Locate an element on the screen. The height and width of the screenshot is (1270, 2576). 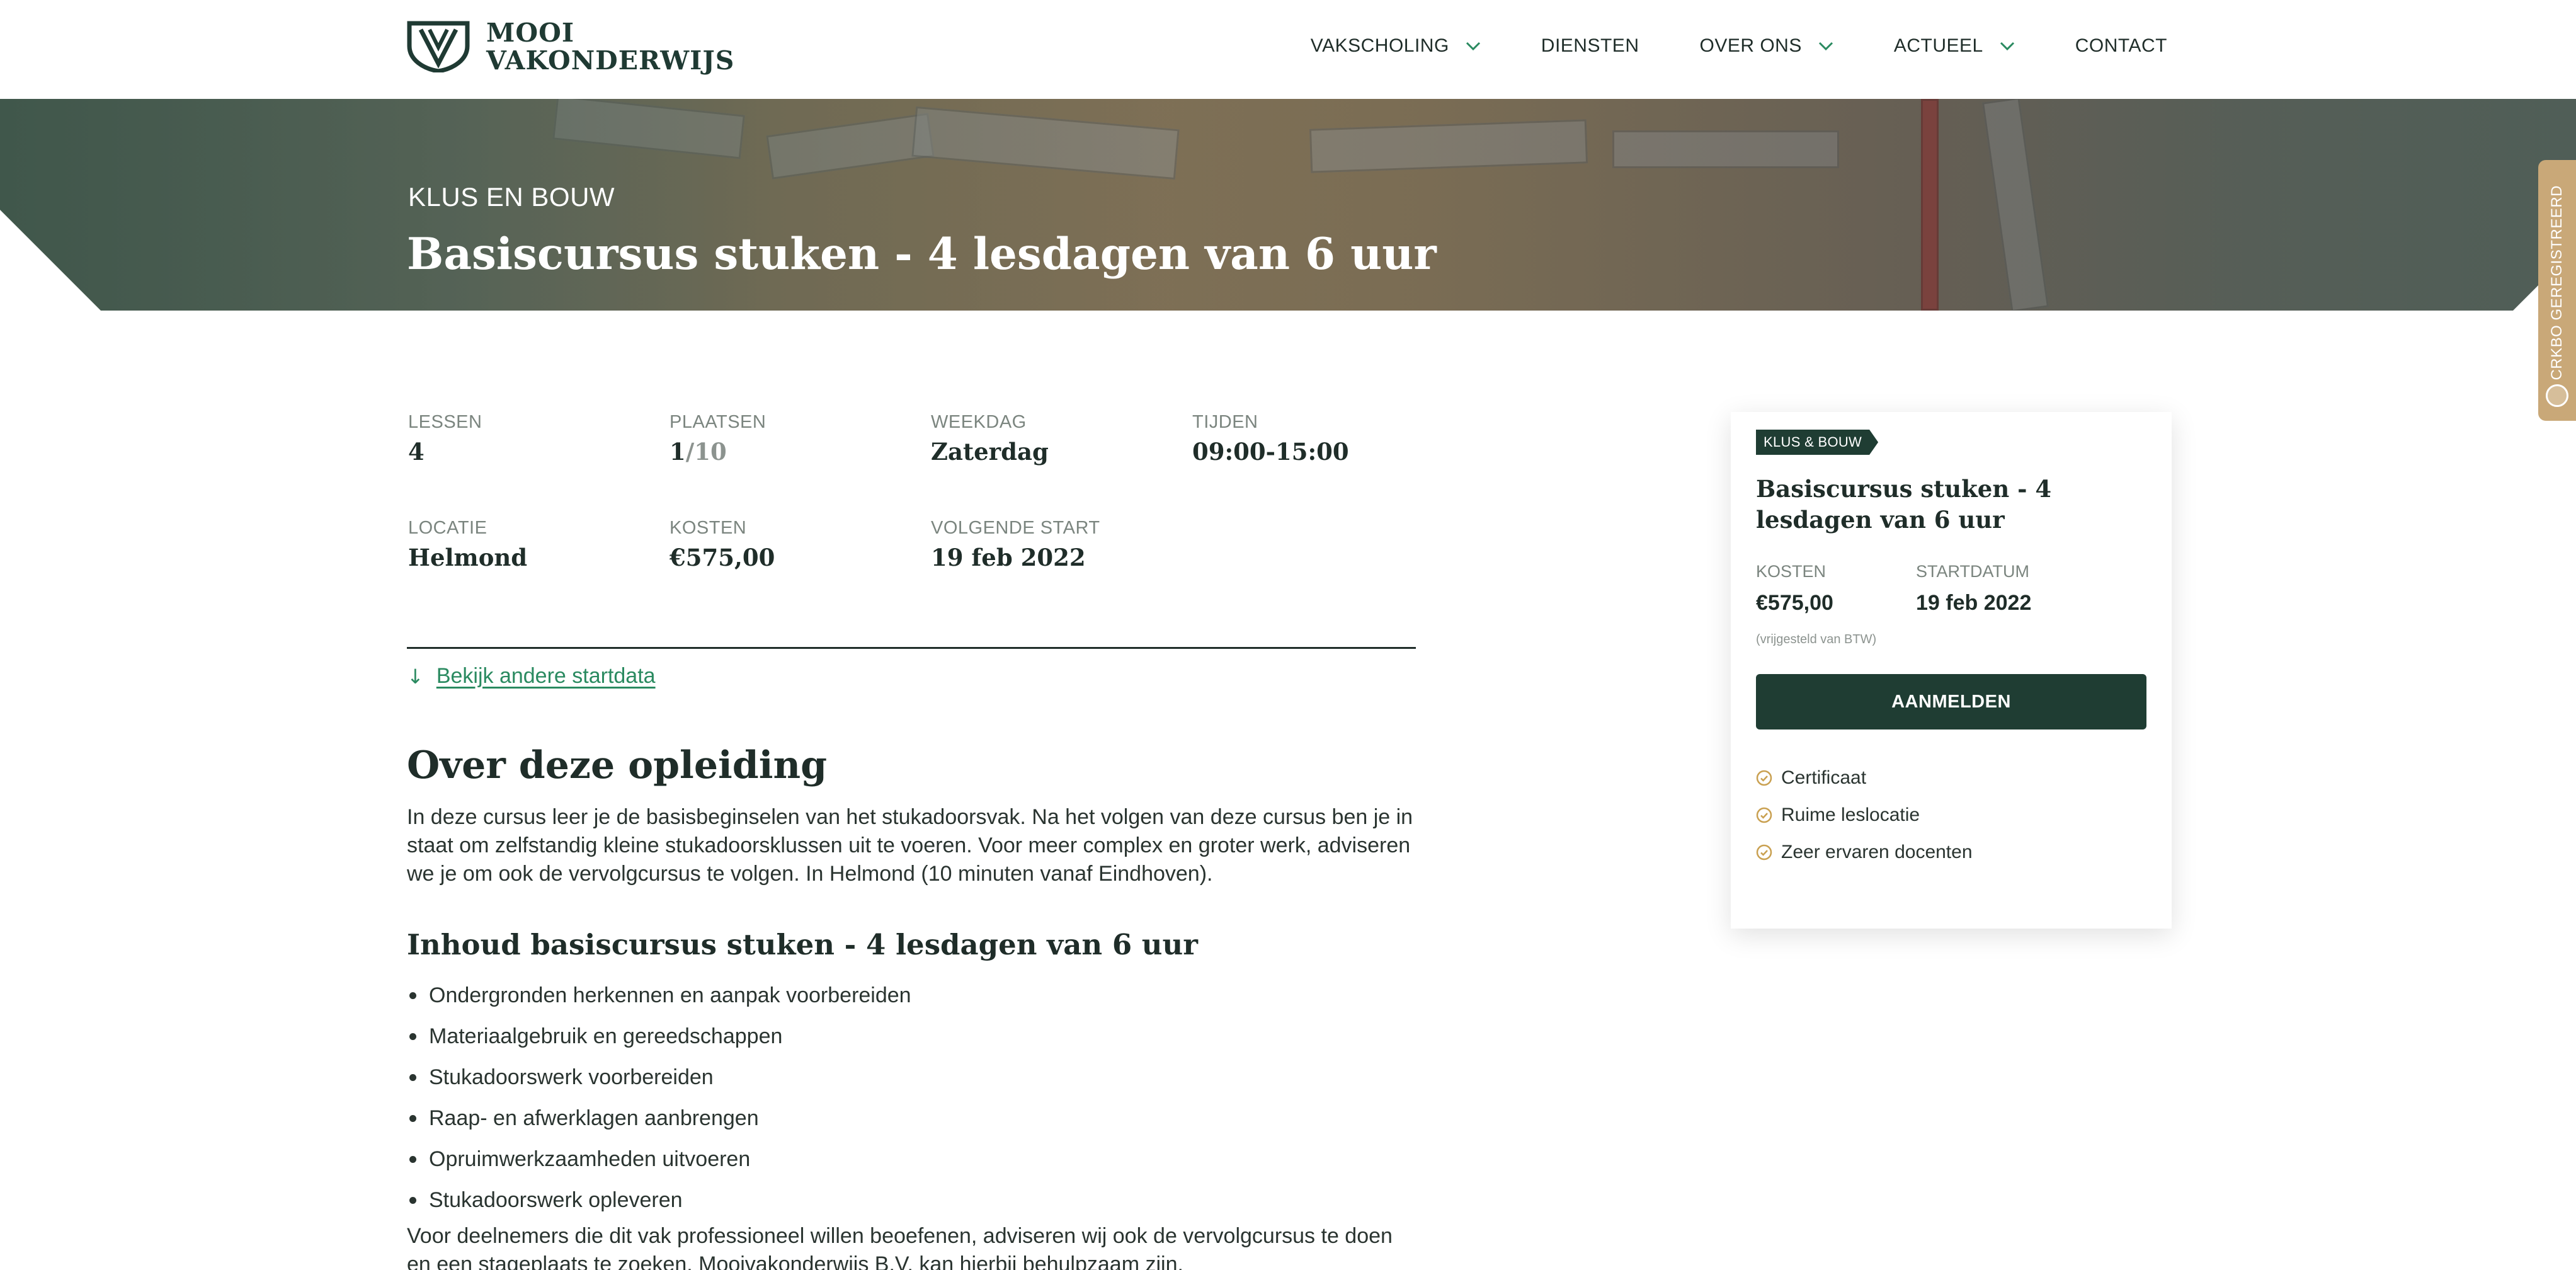
card-cost-value: €575,00 is located at coordinates (1794, 603).